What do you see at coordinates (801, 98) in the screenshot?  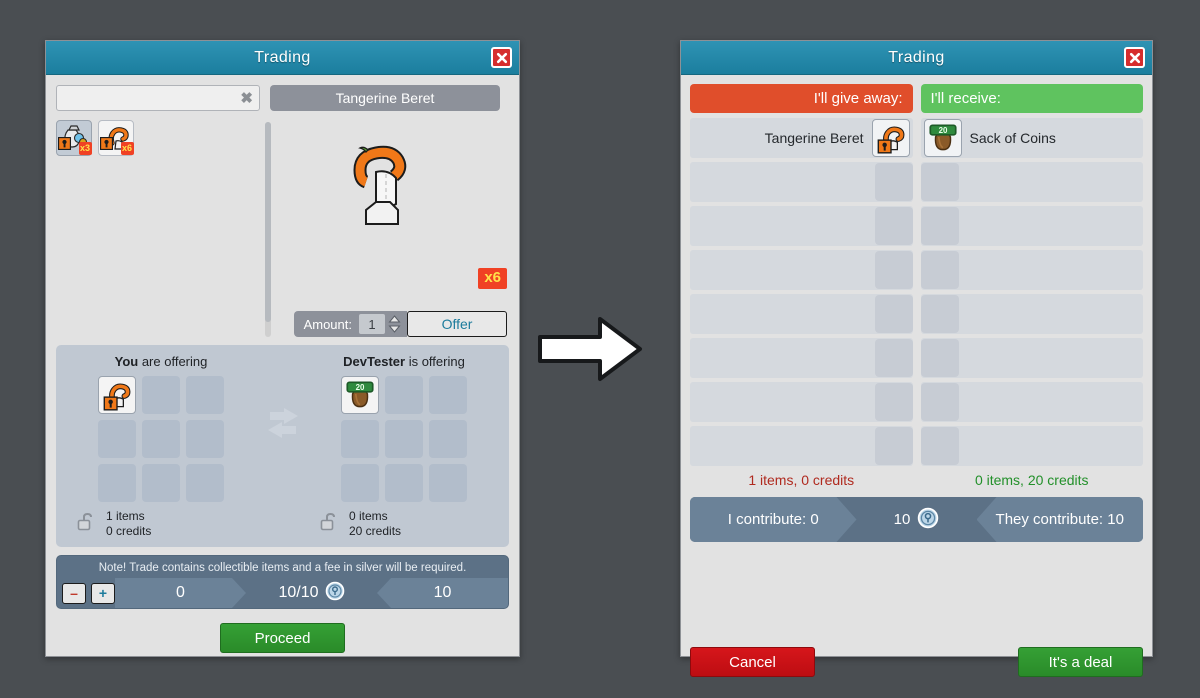 I see `give-away-header: I'll give away:` at bounding box center [801, 98].